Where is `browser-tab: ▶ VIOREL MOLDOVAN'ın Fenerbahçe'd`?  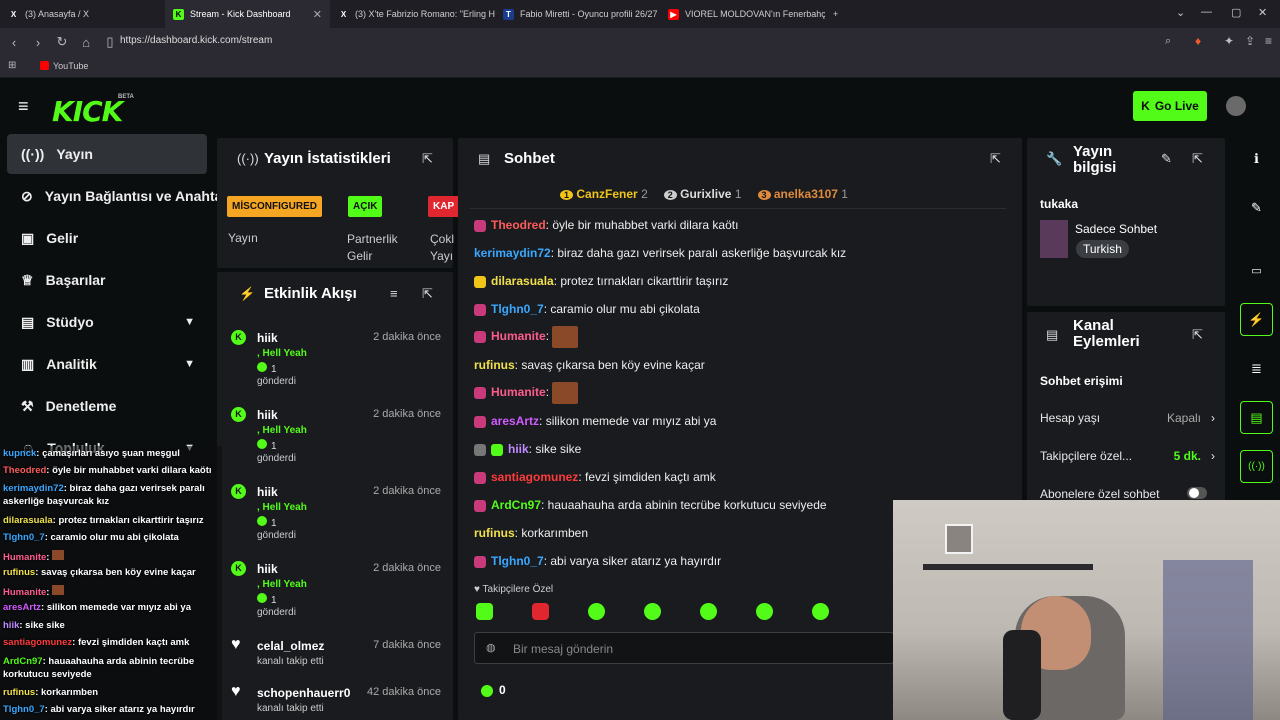 browser-tab: ▶ VIOREL MOLDOVAN'ın Fenerbahçe'd is located at coordinates (742, 14).